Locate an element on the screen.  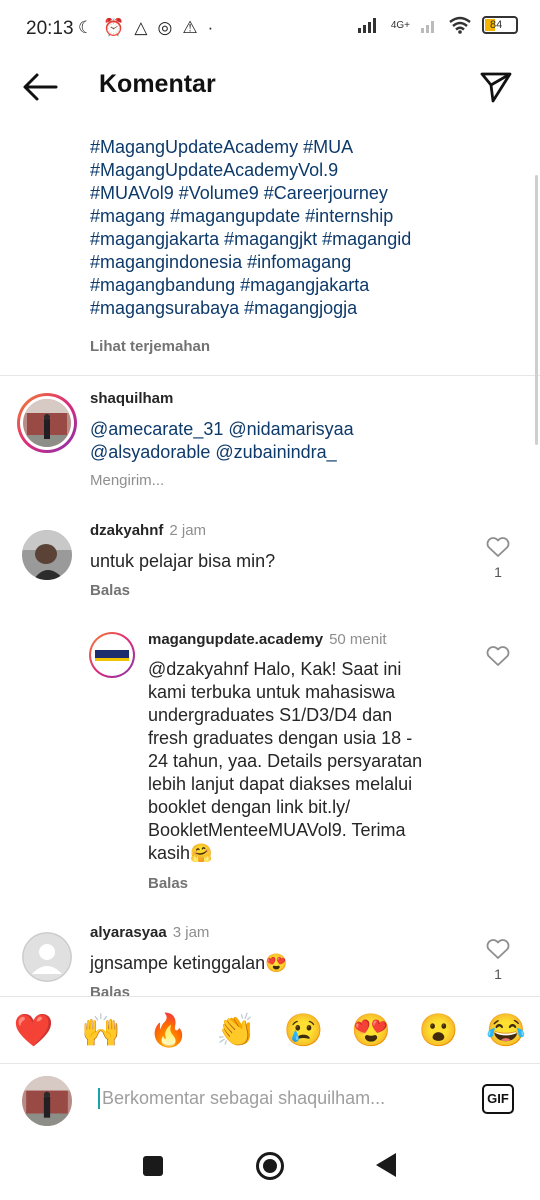
battery-level: 84 is located at coordinates (496, 25).